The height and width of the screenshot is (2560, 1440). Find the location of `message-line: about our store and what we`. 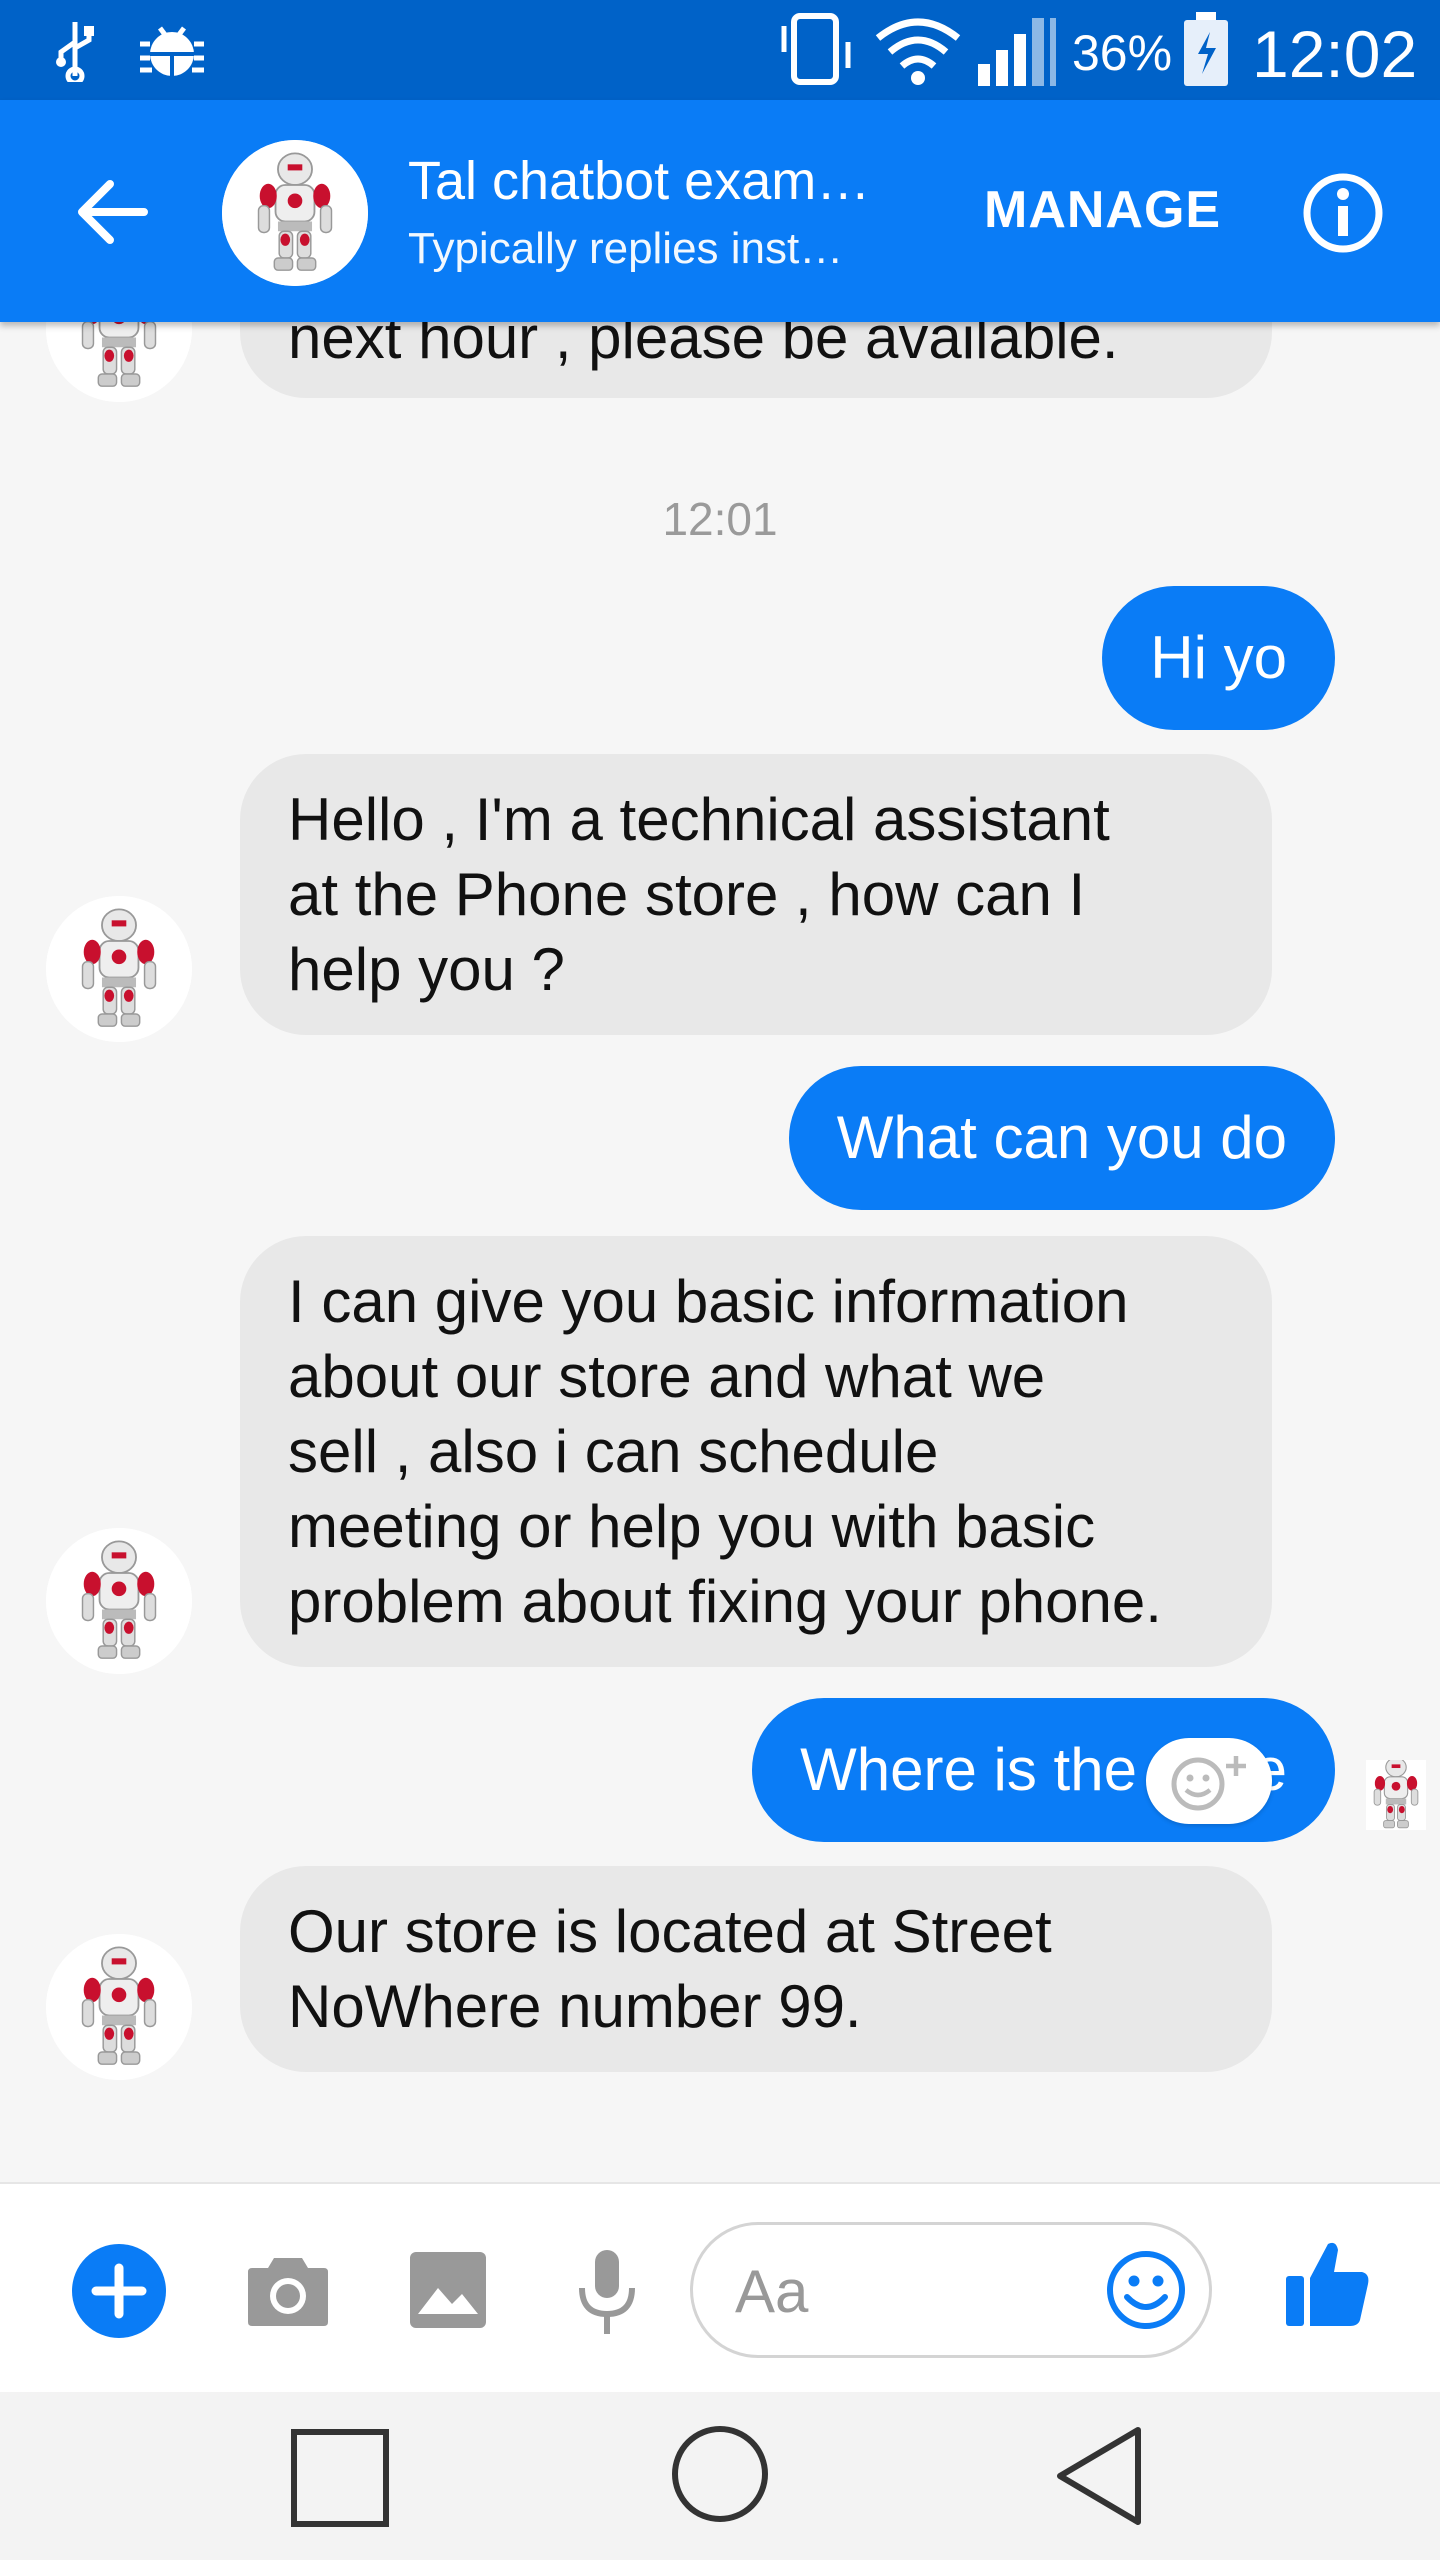

message-line: about our store and what we is located at coordinates (667, 1376).